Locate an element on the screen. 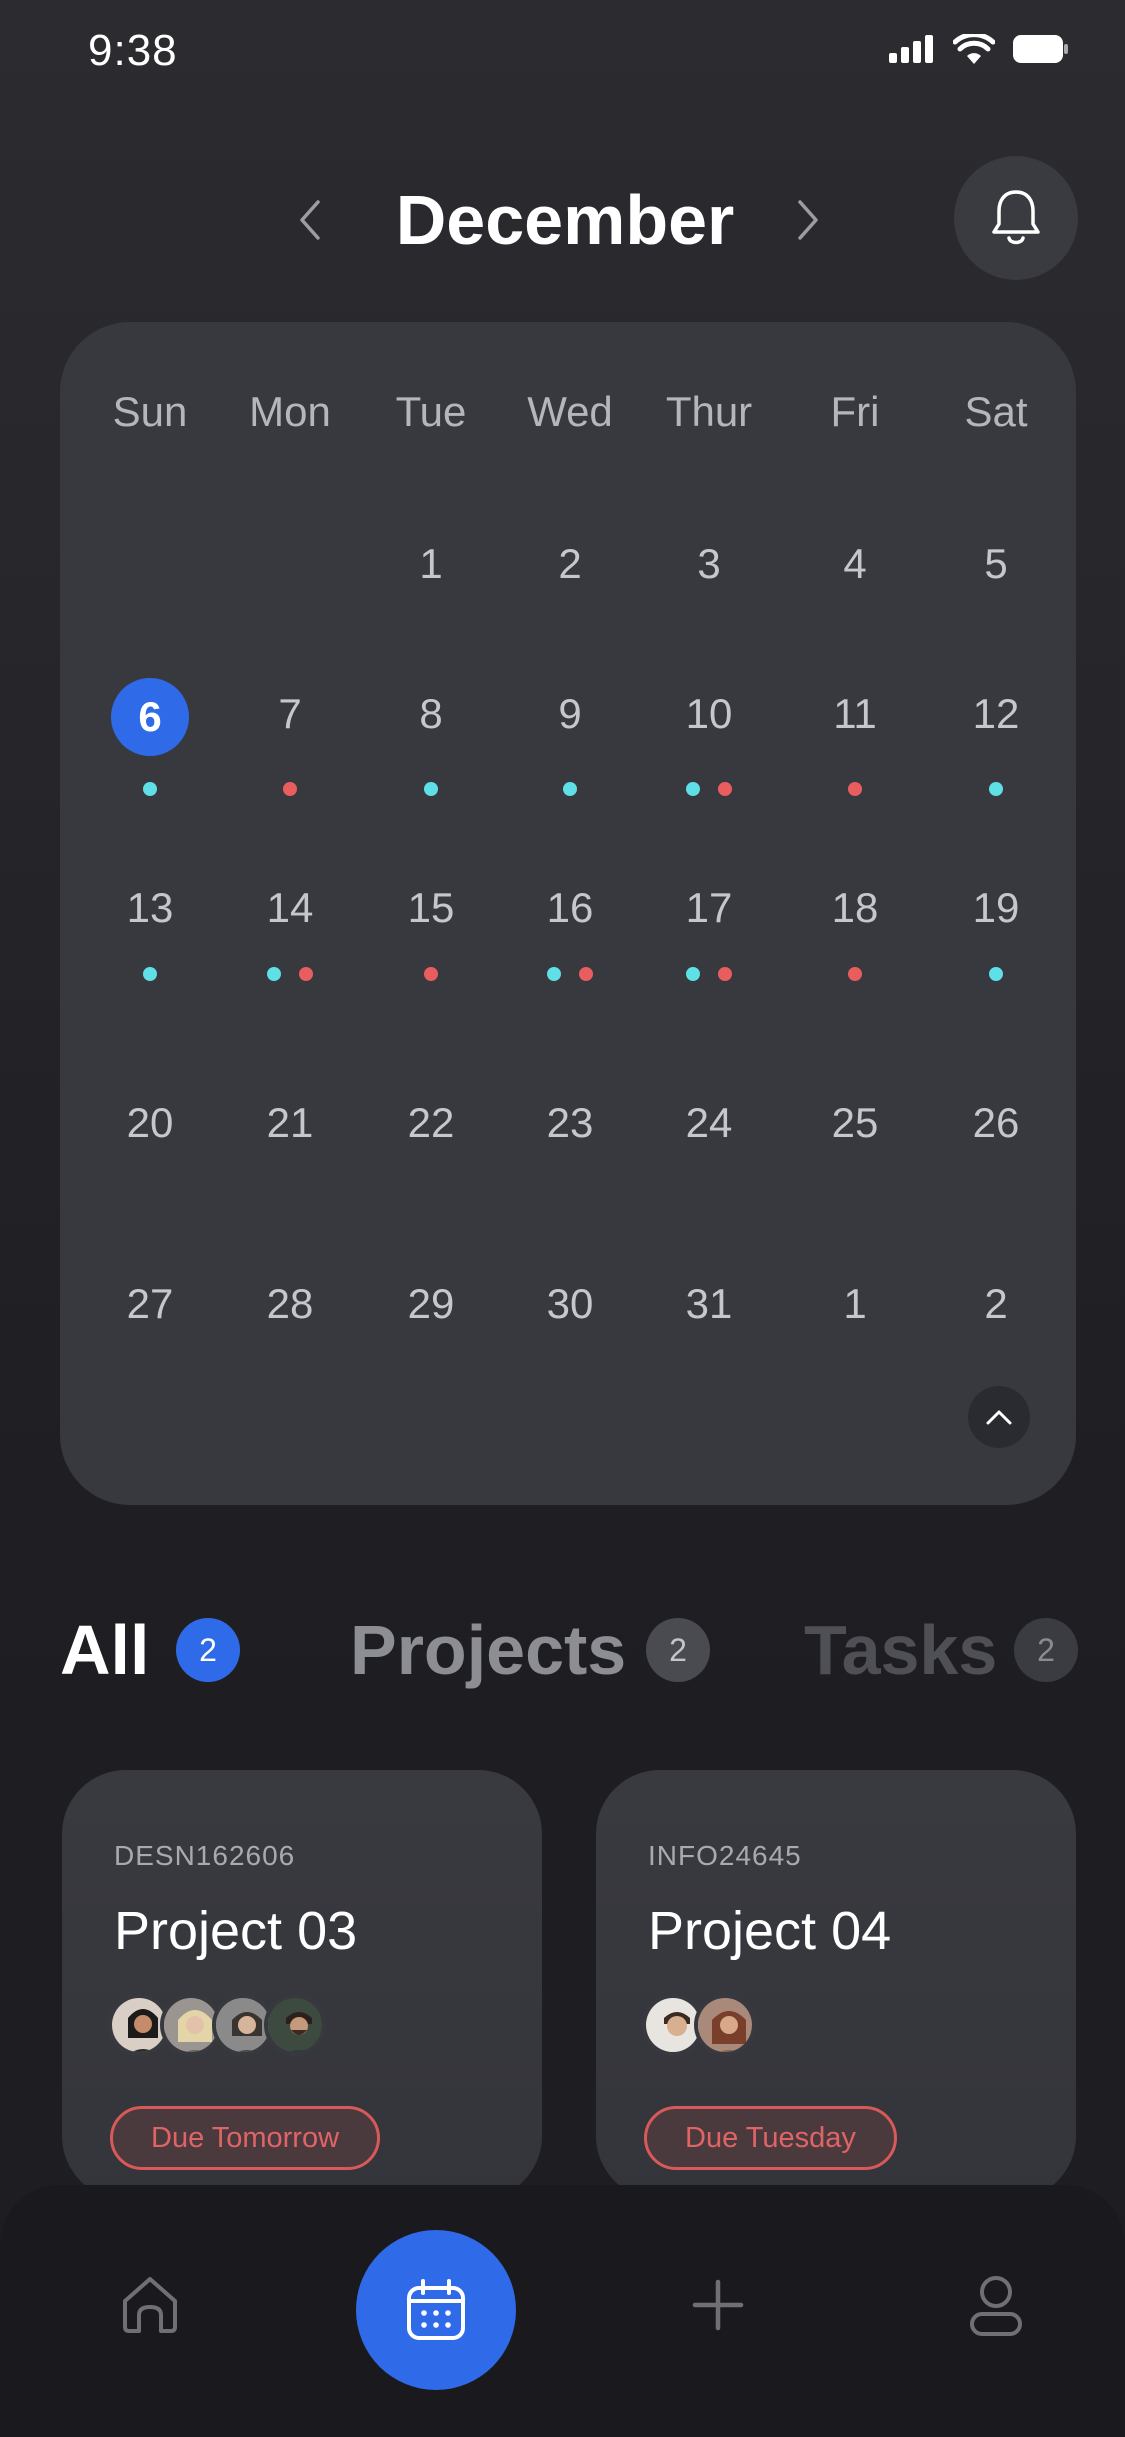  tab-tasks: Tasks is located at coordinates (900, 1650).